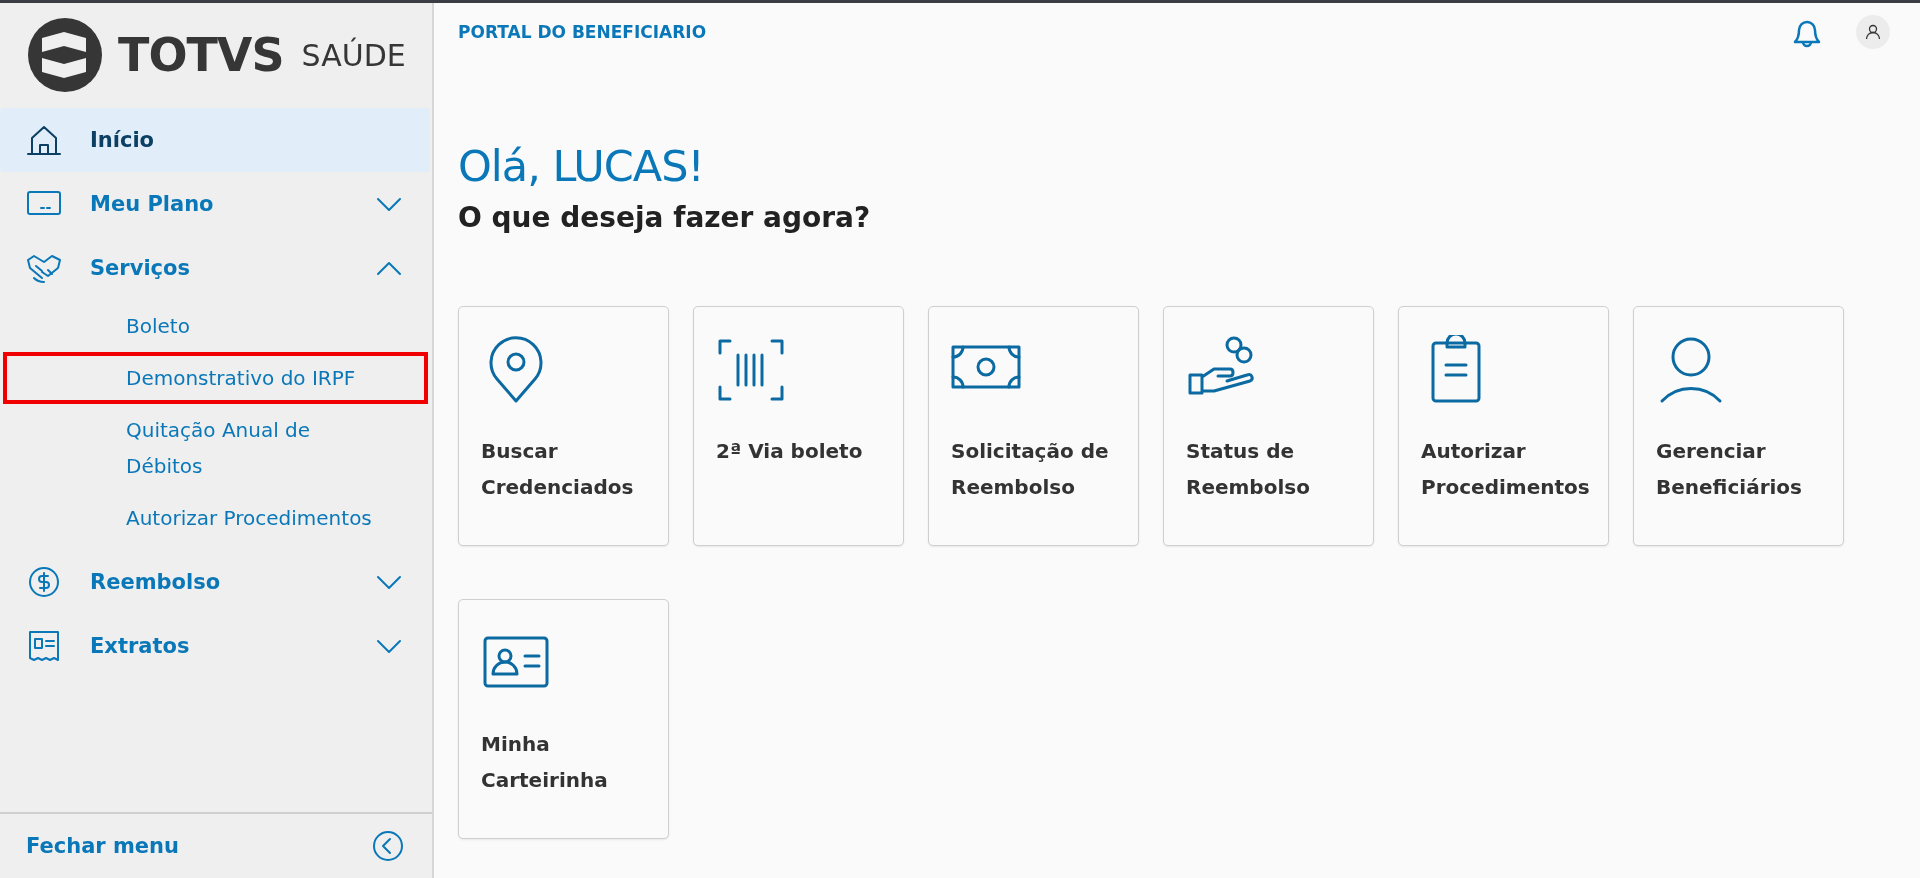  I want to click on submenu-item: Quitação Anual de Débitos, so click(217, 448).